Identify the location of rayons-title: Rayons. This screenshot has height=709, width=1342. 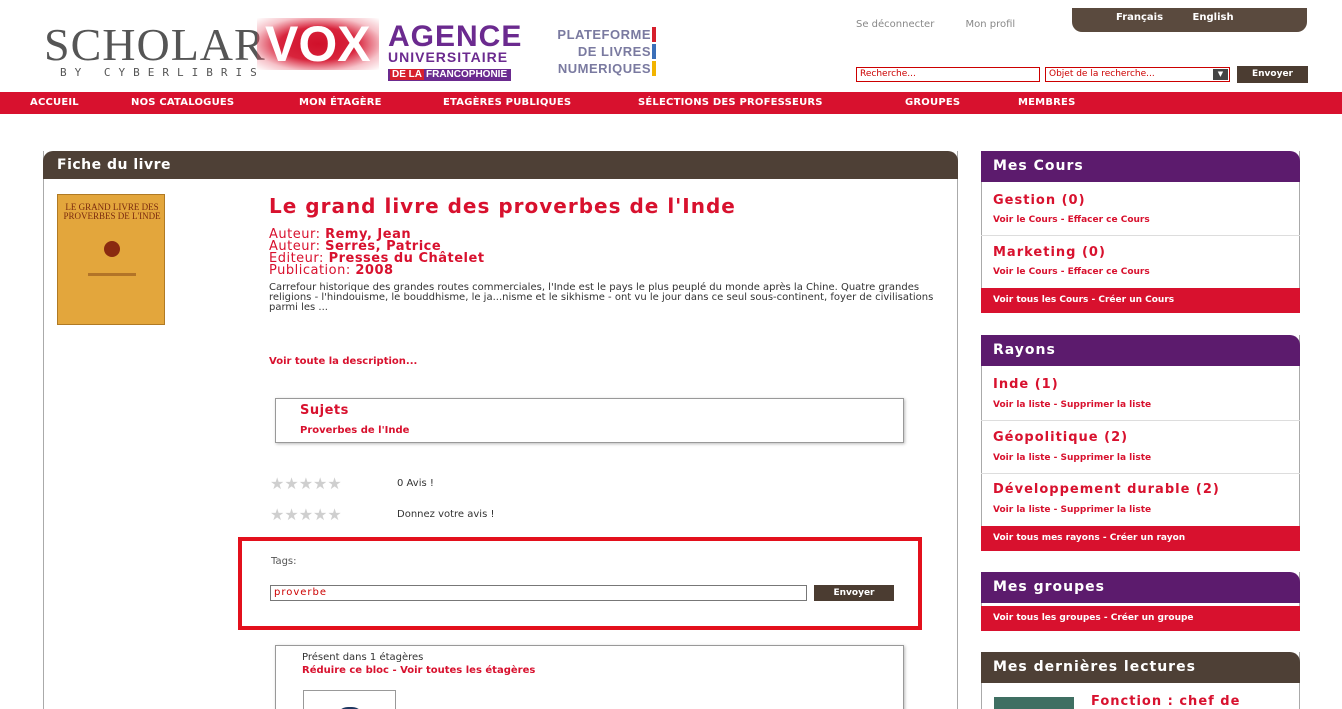
(1140, 350).